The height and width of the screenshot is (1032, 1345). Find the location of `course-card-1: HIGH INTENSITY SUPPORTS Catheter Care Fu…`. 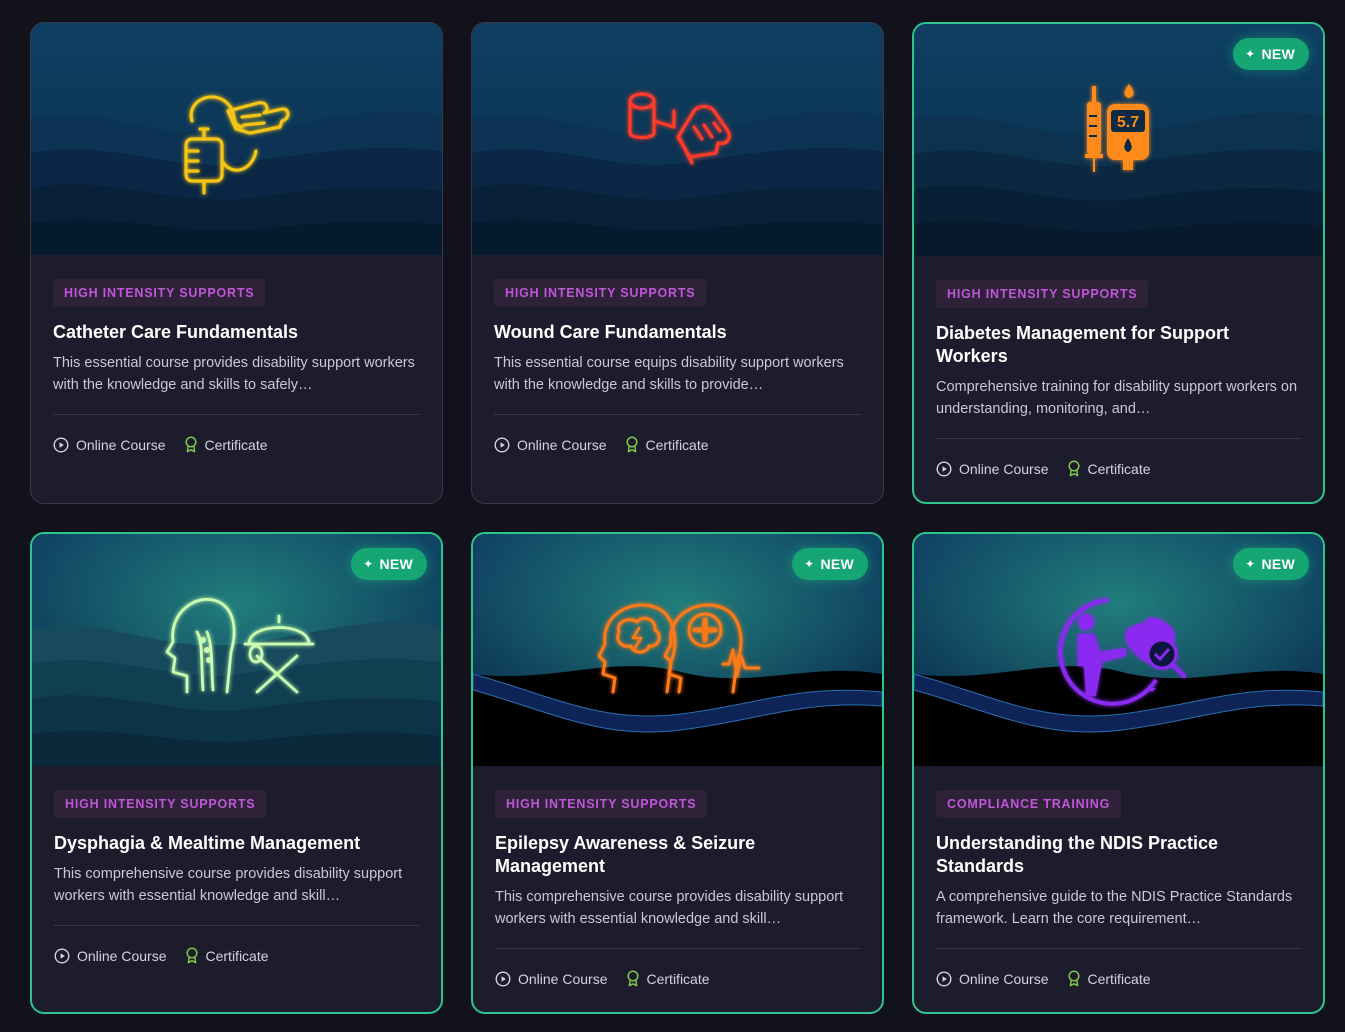

course-card-1: HIGH INTENSITY SUPPORTS Catheter Care Fu… is located at coordinates (236, 263).